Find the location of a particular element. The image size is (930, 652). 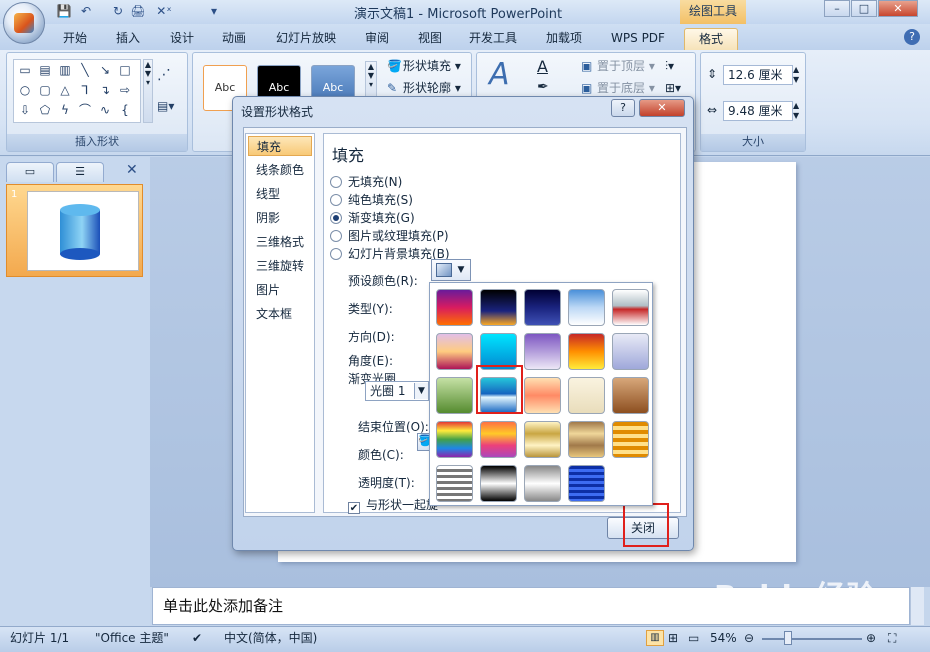

textbox-shape-icon: ▤ is located at coordinates (45, 70).